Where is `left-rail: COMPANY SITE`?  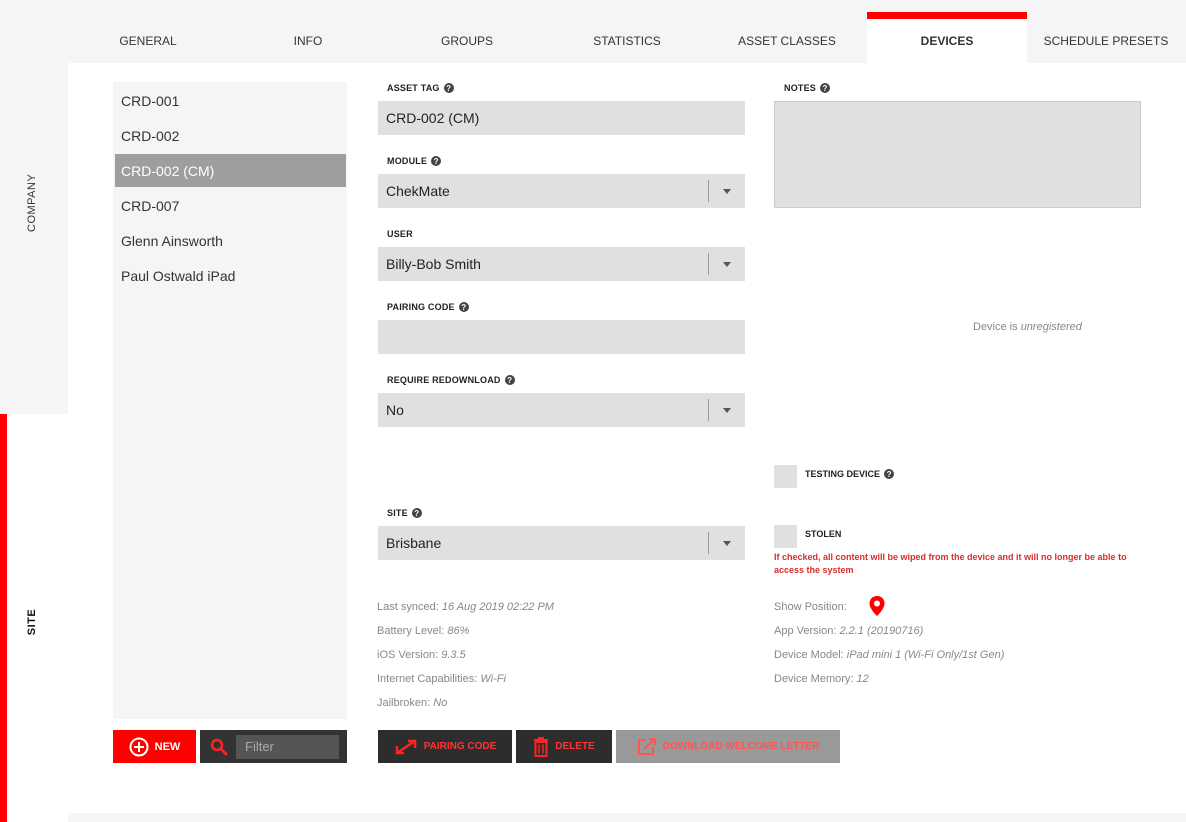 left-rail: COMPANY SITE is located at coordinates (34, 411).